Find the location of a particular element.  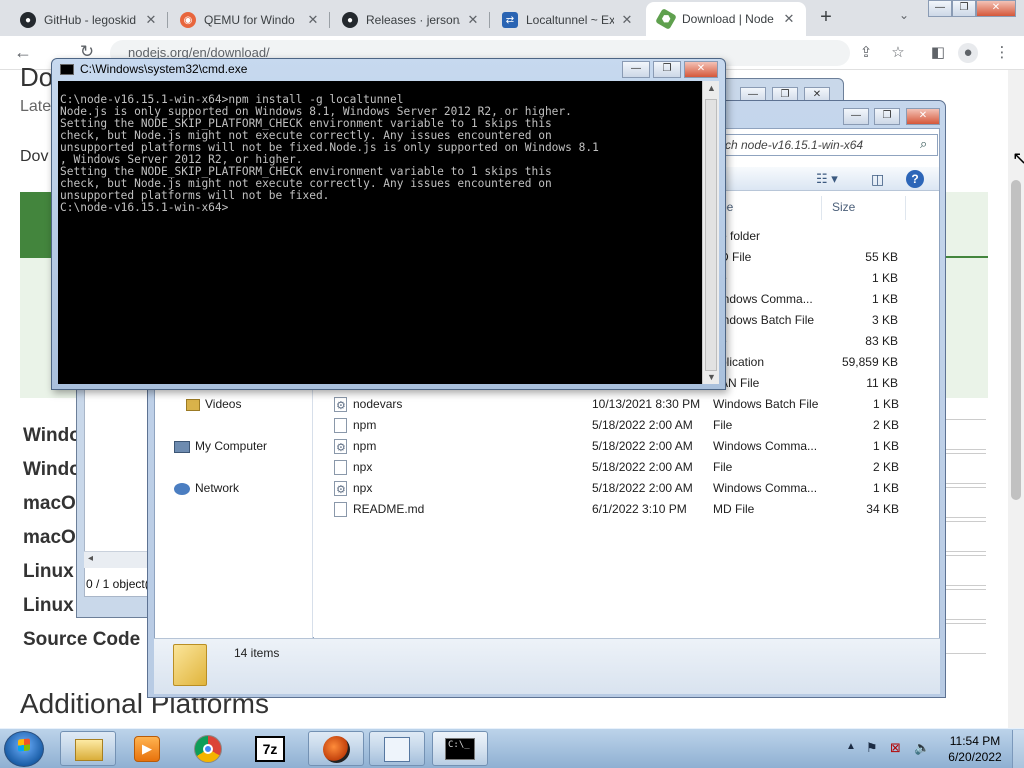

explorer-icon is located at coordinates (89, 750).